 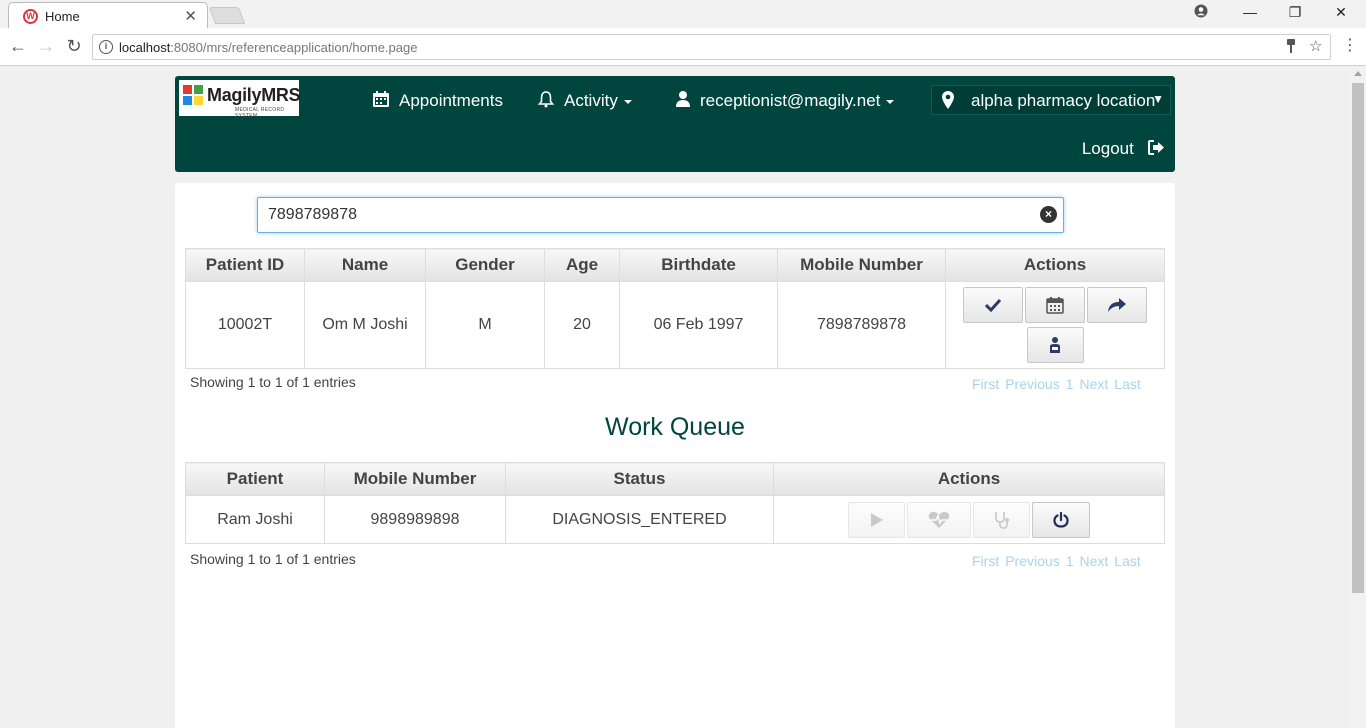 I want to click on schedule-appointment-button, so click(x=1055, y=305).